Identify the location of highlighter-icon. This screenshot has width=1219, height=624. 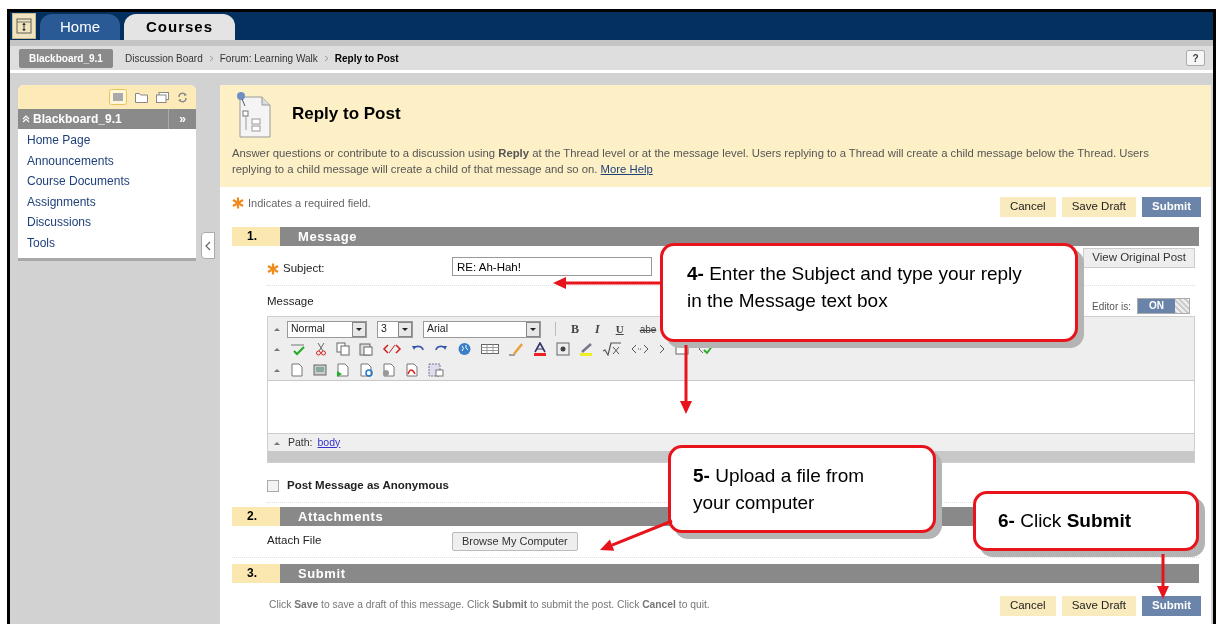
(586, 349).